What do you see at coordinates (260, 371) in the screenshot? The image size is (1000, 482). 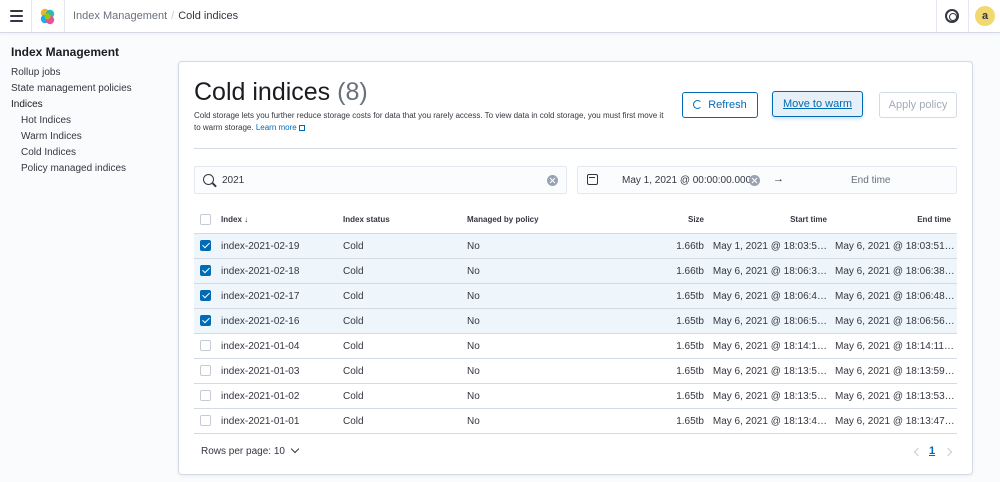 I see `cell-index: index-2021-01-03` at bounding box center [260, 371].